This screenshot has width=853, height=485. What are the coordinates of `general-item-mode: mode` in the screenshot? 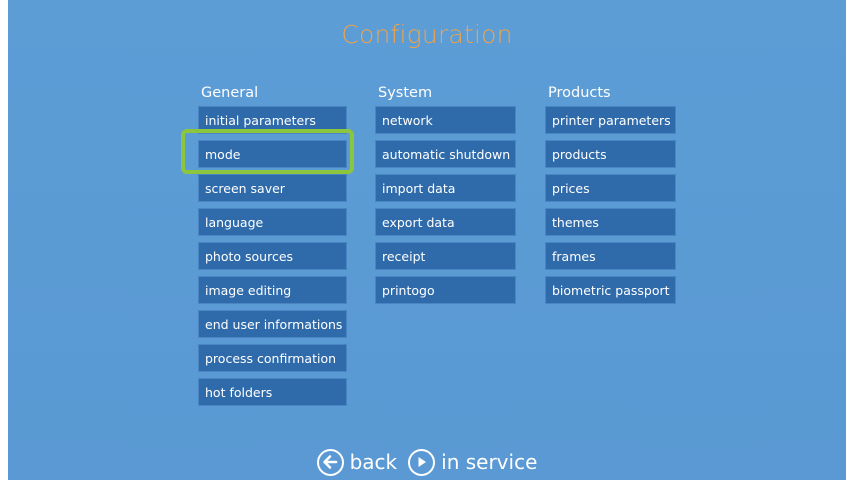 It's located at (272, 154).